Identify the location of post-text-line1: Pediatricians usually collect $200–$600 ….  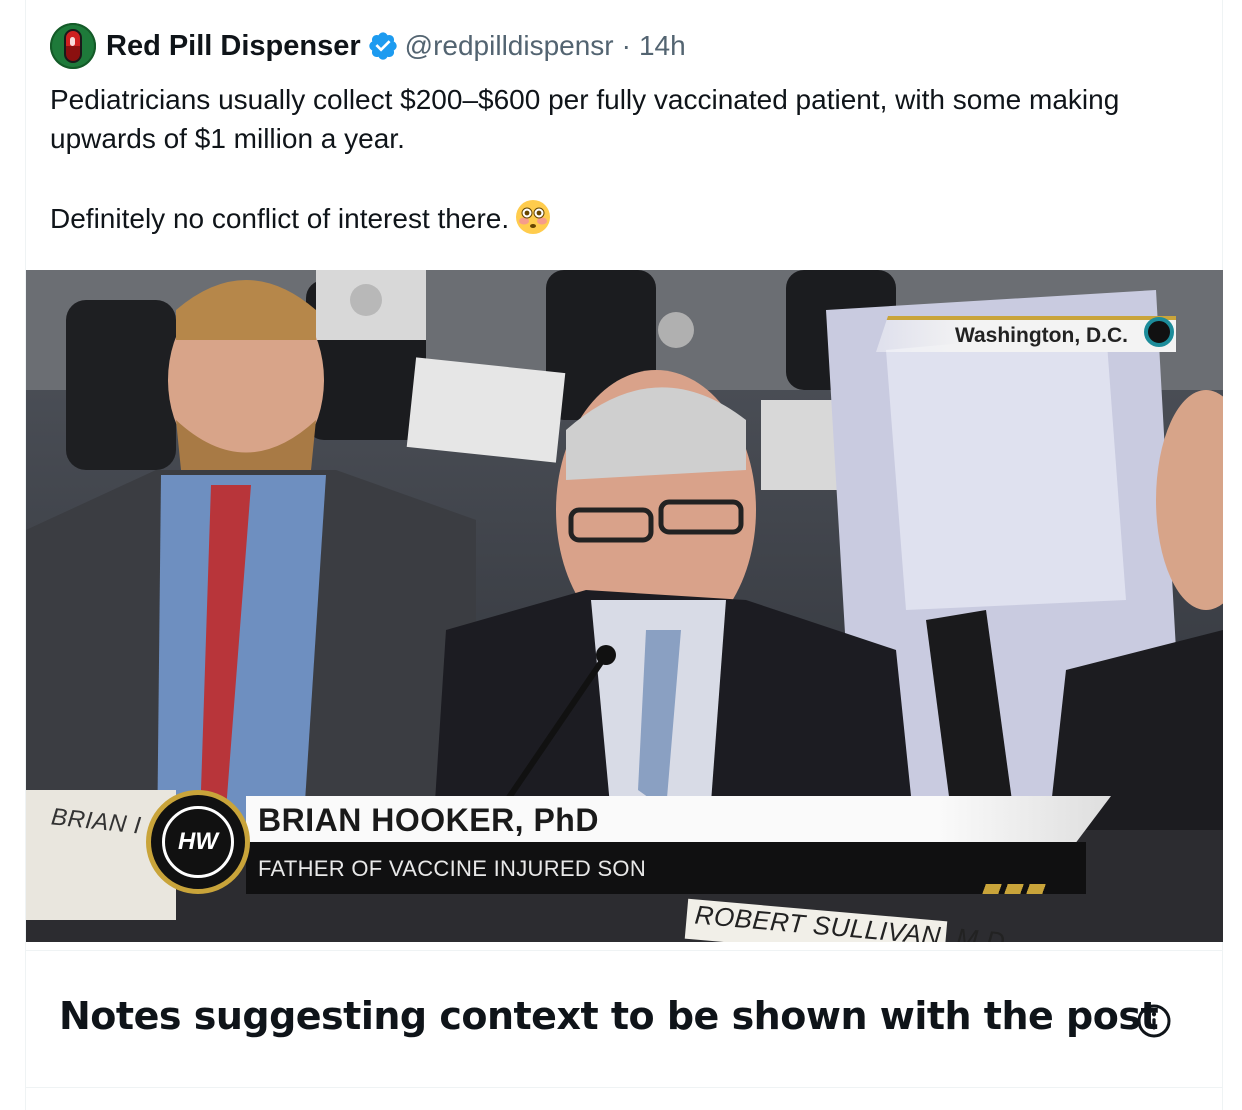
(585, 119).